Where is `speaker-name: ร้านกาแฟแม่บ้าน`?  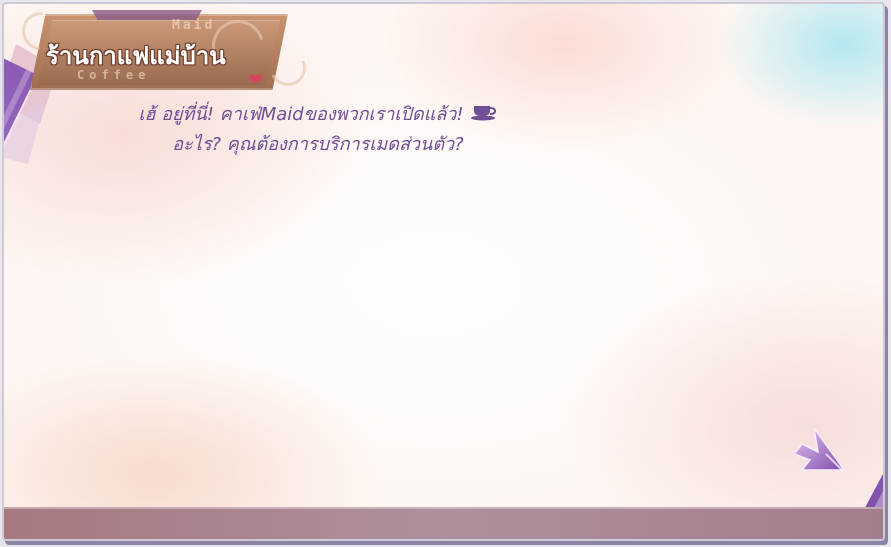
speaker-name: ร้านกาแฟแม่บ้าน is located at coordinates (136, 56).